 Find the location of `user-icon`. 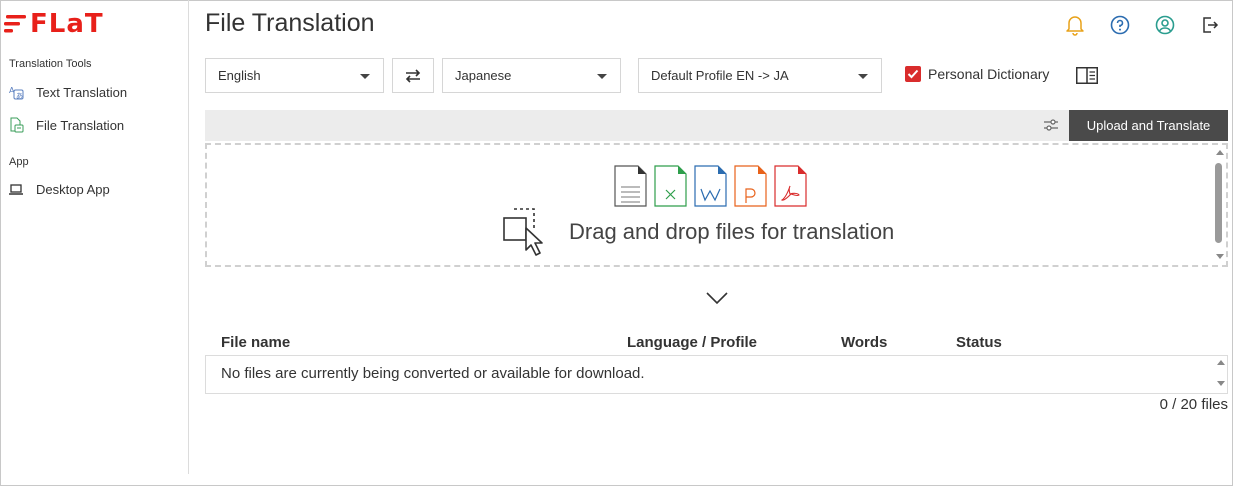

user-icon is located at coordinates (1165, 25).